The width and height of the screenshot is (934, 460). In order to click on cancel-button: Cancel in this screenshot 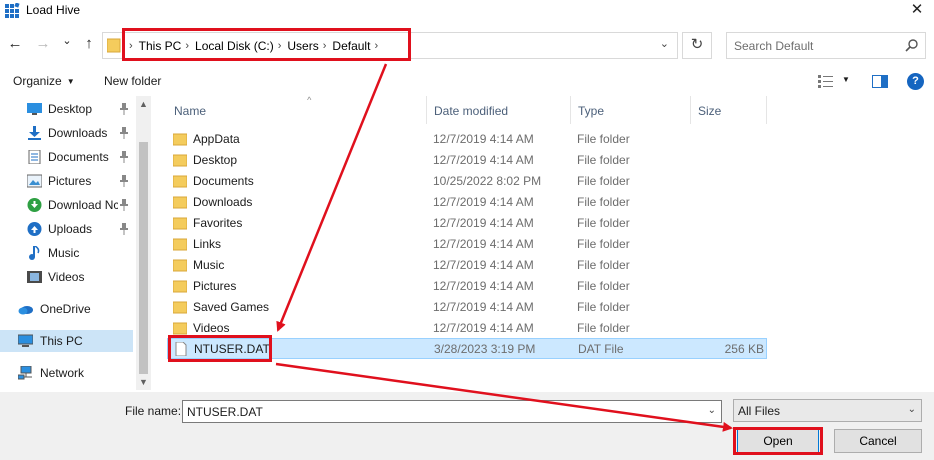, I will do `click(878, 441)`.